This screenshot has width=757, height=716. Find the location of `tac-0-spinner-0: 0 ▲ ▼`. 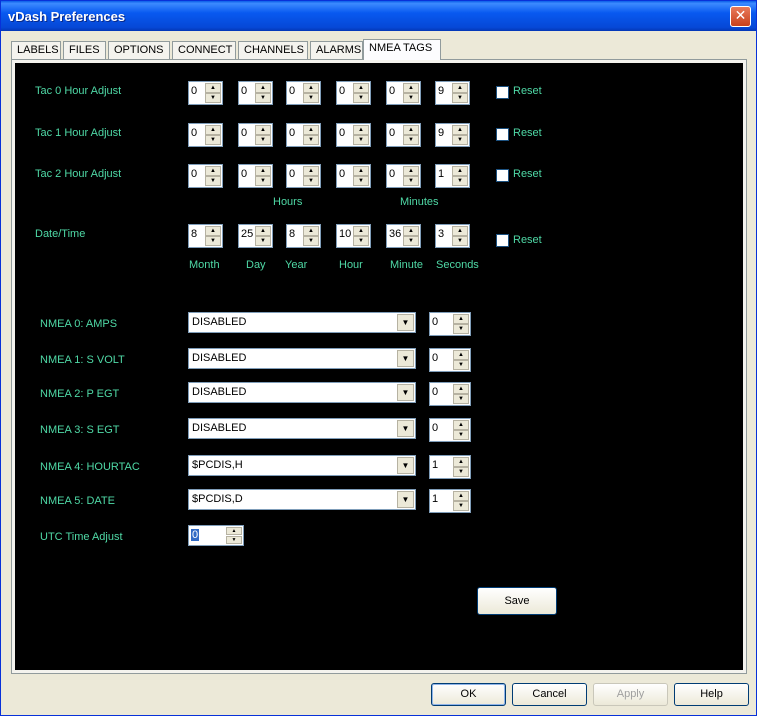

tac-0-spinner-0: 0 ▲ ▼ is located at coordinates (205, 93).